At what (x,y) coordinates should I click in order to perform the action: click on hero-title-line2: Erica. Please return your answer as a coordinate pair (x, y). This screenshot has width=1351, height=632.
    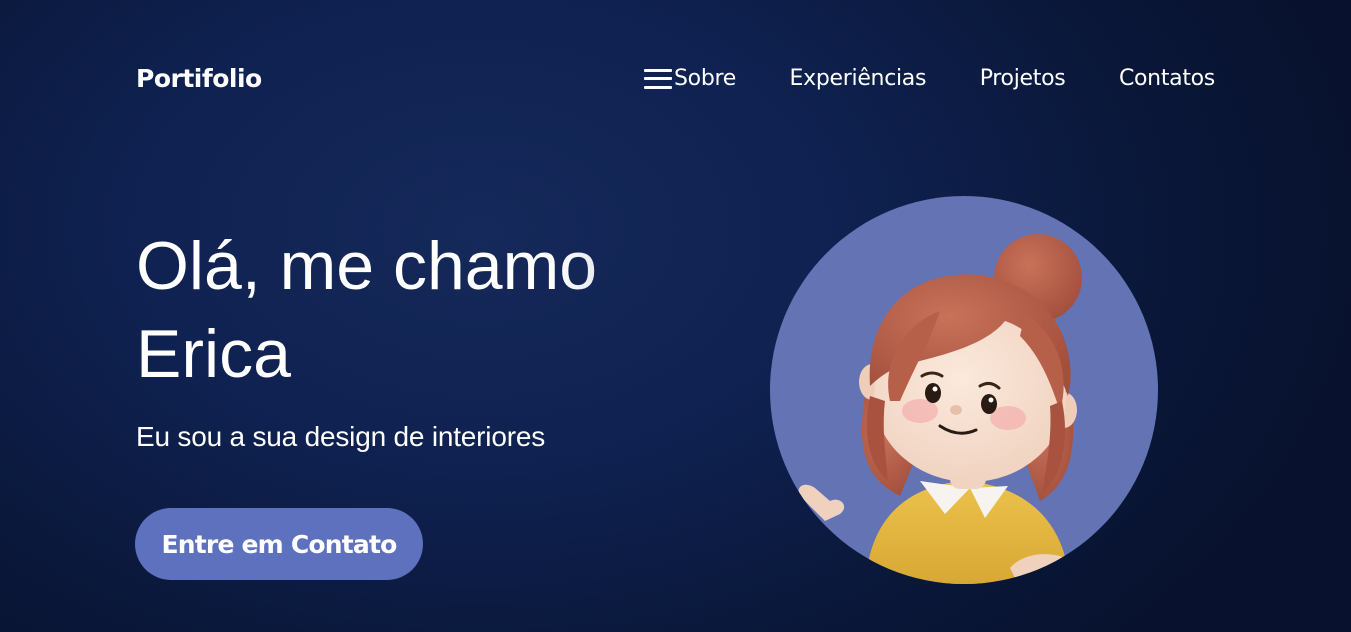
    Looking at the image, I should click on (213, 354).